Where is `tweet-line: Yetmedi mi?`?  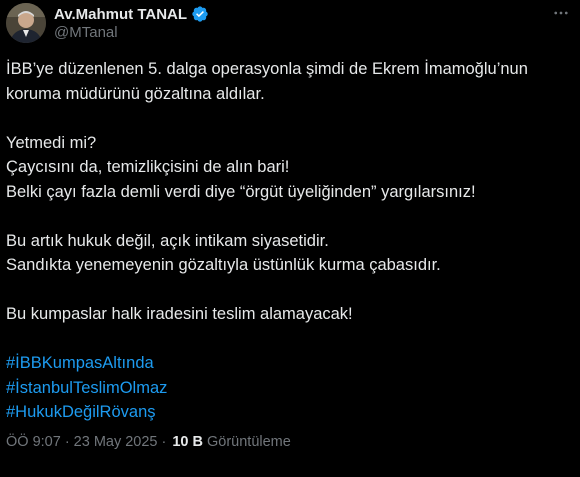 tweet-line: Yetmedi mi? is located at coordinates (51, 142).